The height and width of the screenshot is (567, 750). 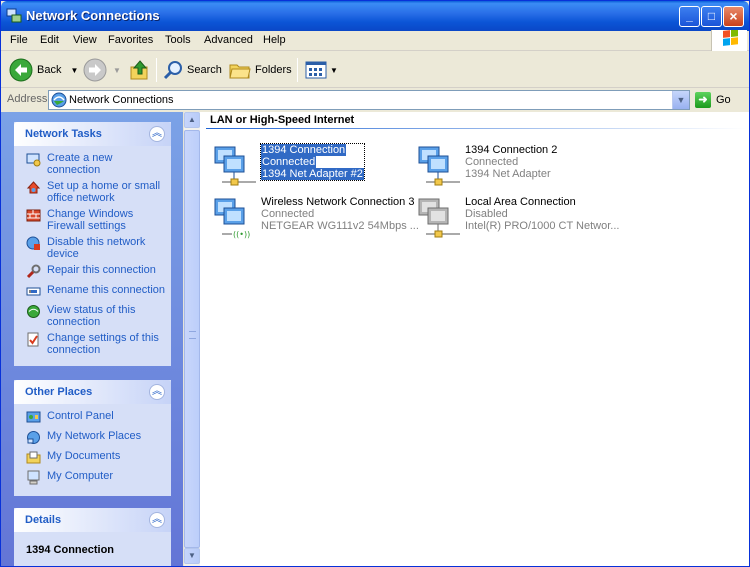 I want to click on control-panel-icon, so click(x=33, y=417).